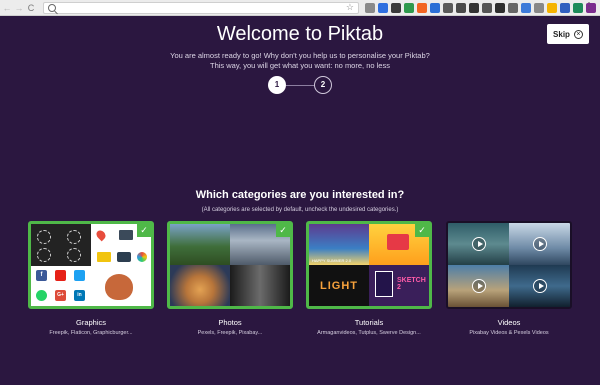 The width and height of the screenshot is (600, 385). I want to click on camera-icon, so click(124, 257).